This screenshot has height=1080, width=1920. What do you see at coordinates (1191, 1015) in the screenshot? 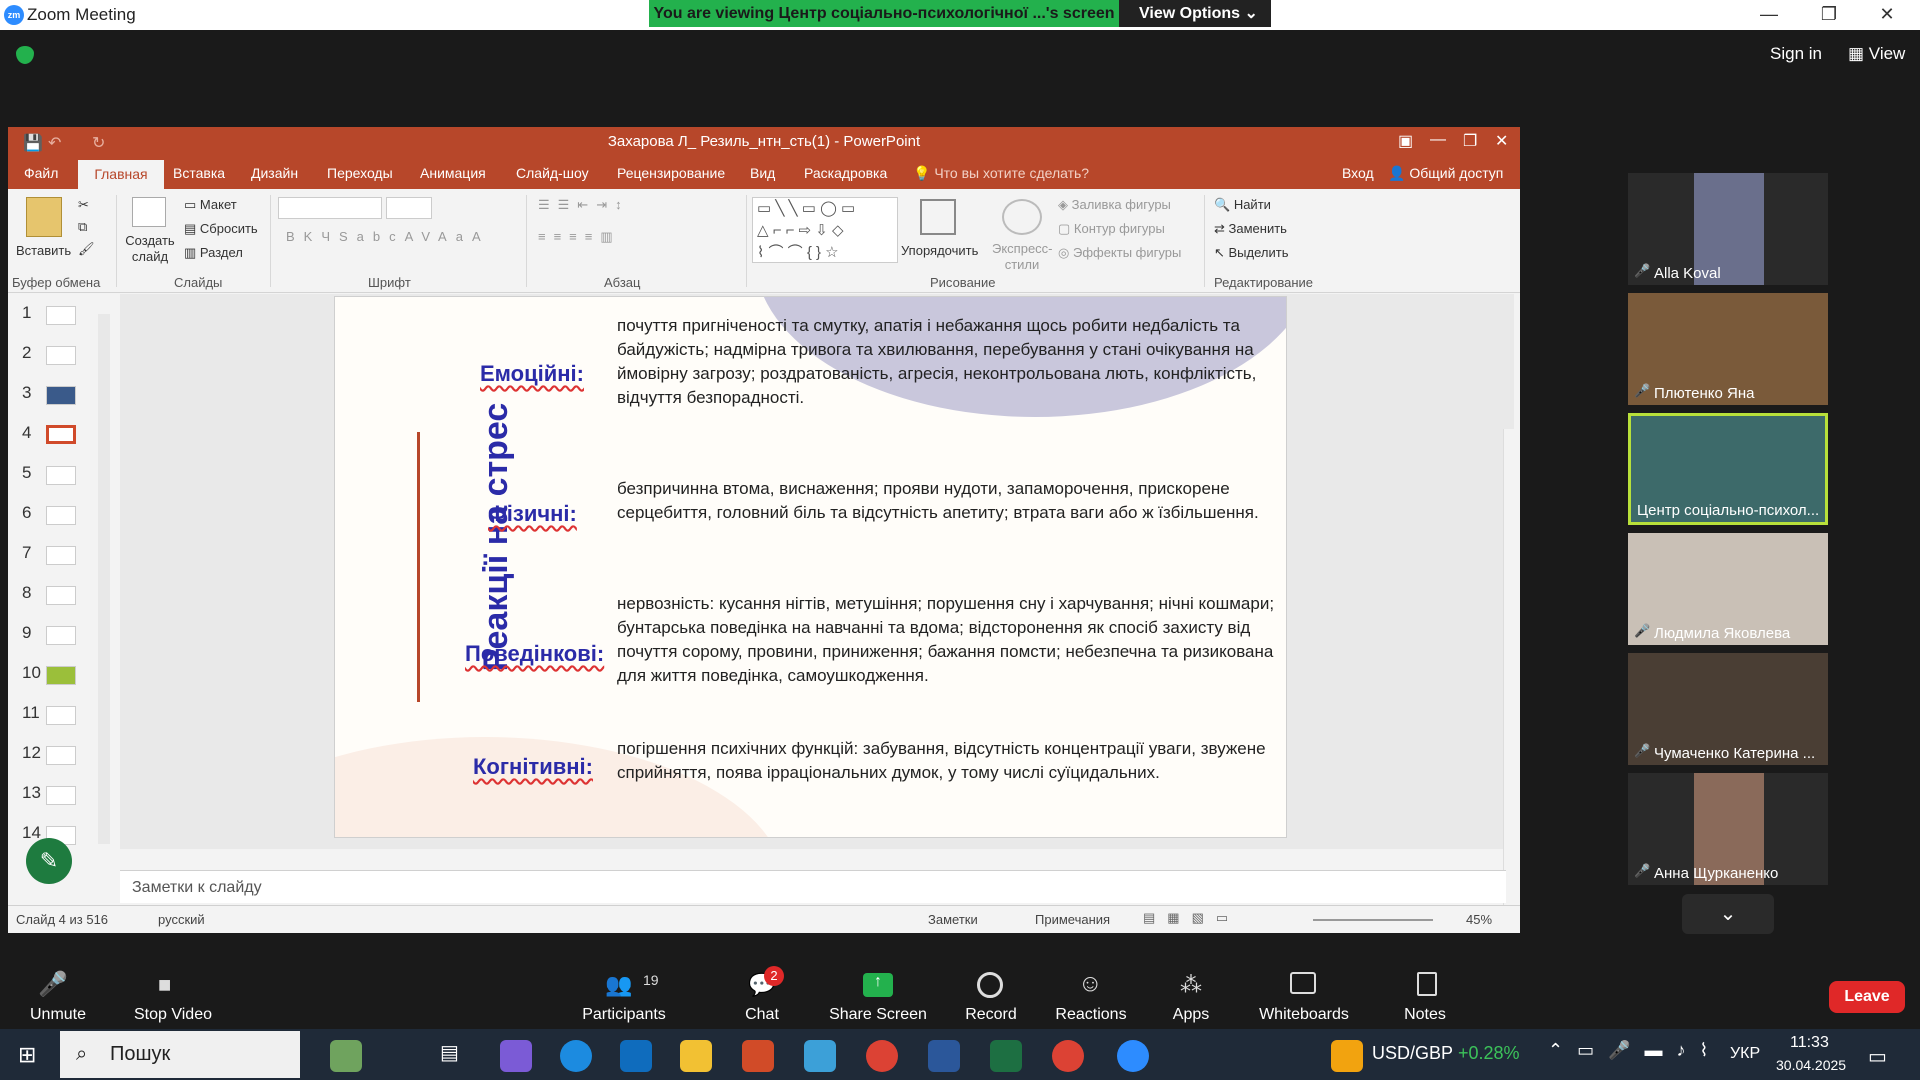
I see `apps-button: Apps` at bounding box center [1191, 1015].